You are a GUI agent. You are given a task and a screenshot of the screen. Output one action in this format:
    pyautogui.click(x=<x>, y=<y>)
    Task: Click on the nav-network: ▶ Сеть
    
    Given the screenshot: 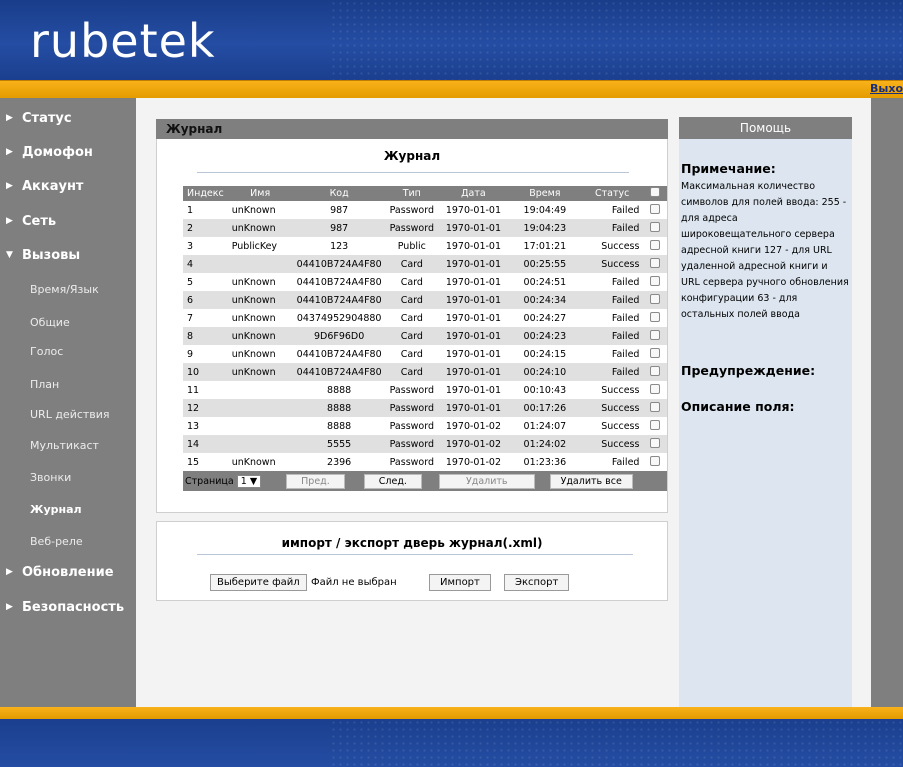 What is the action you would take?
    pyautogui.click(x=68, y=221)
    